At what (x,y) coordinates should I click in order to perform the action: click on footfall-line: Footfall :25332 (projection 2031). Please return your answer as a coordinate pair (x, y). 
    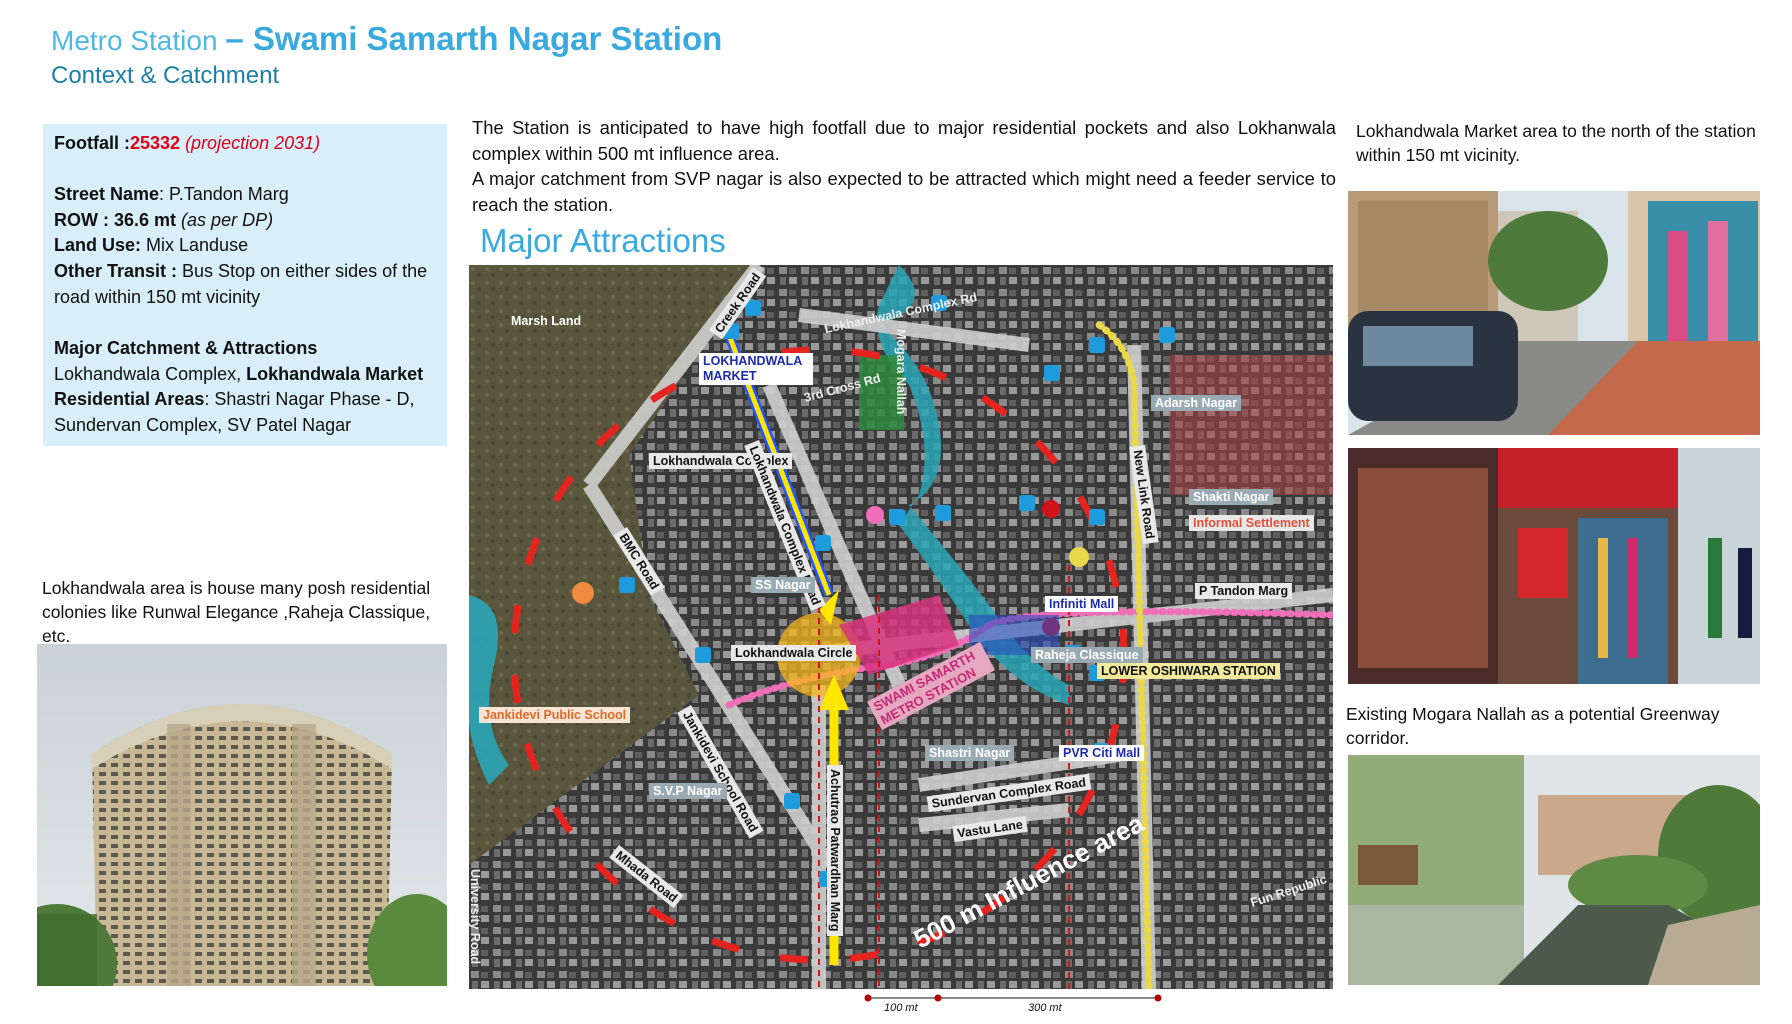
    Looking at the image, I should click on (249, 144).